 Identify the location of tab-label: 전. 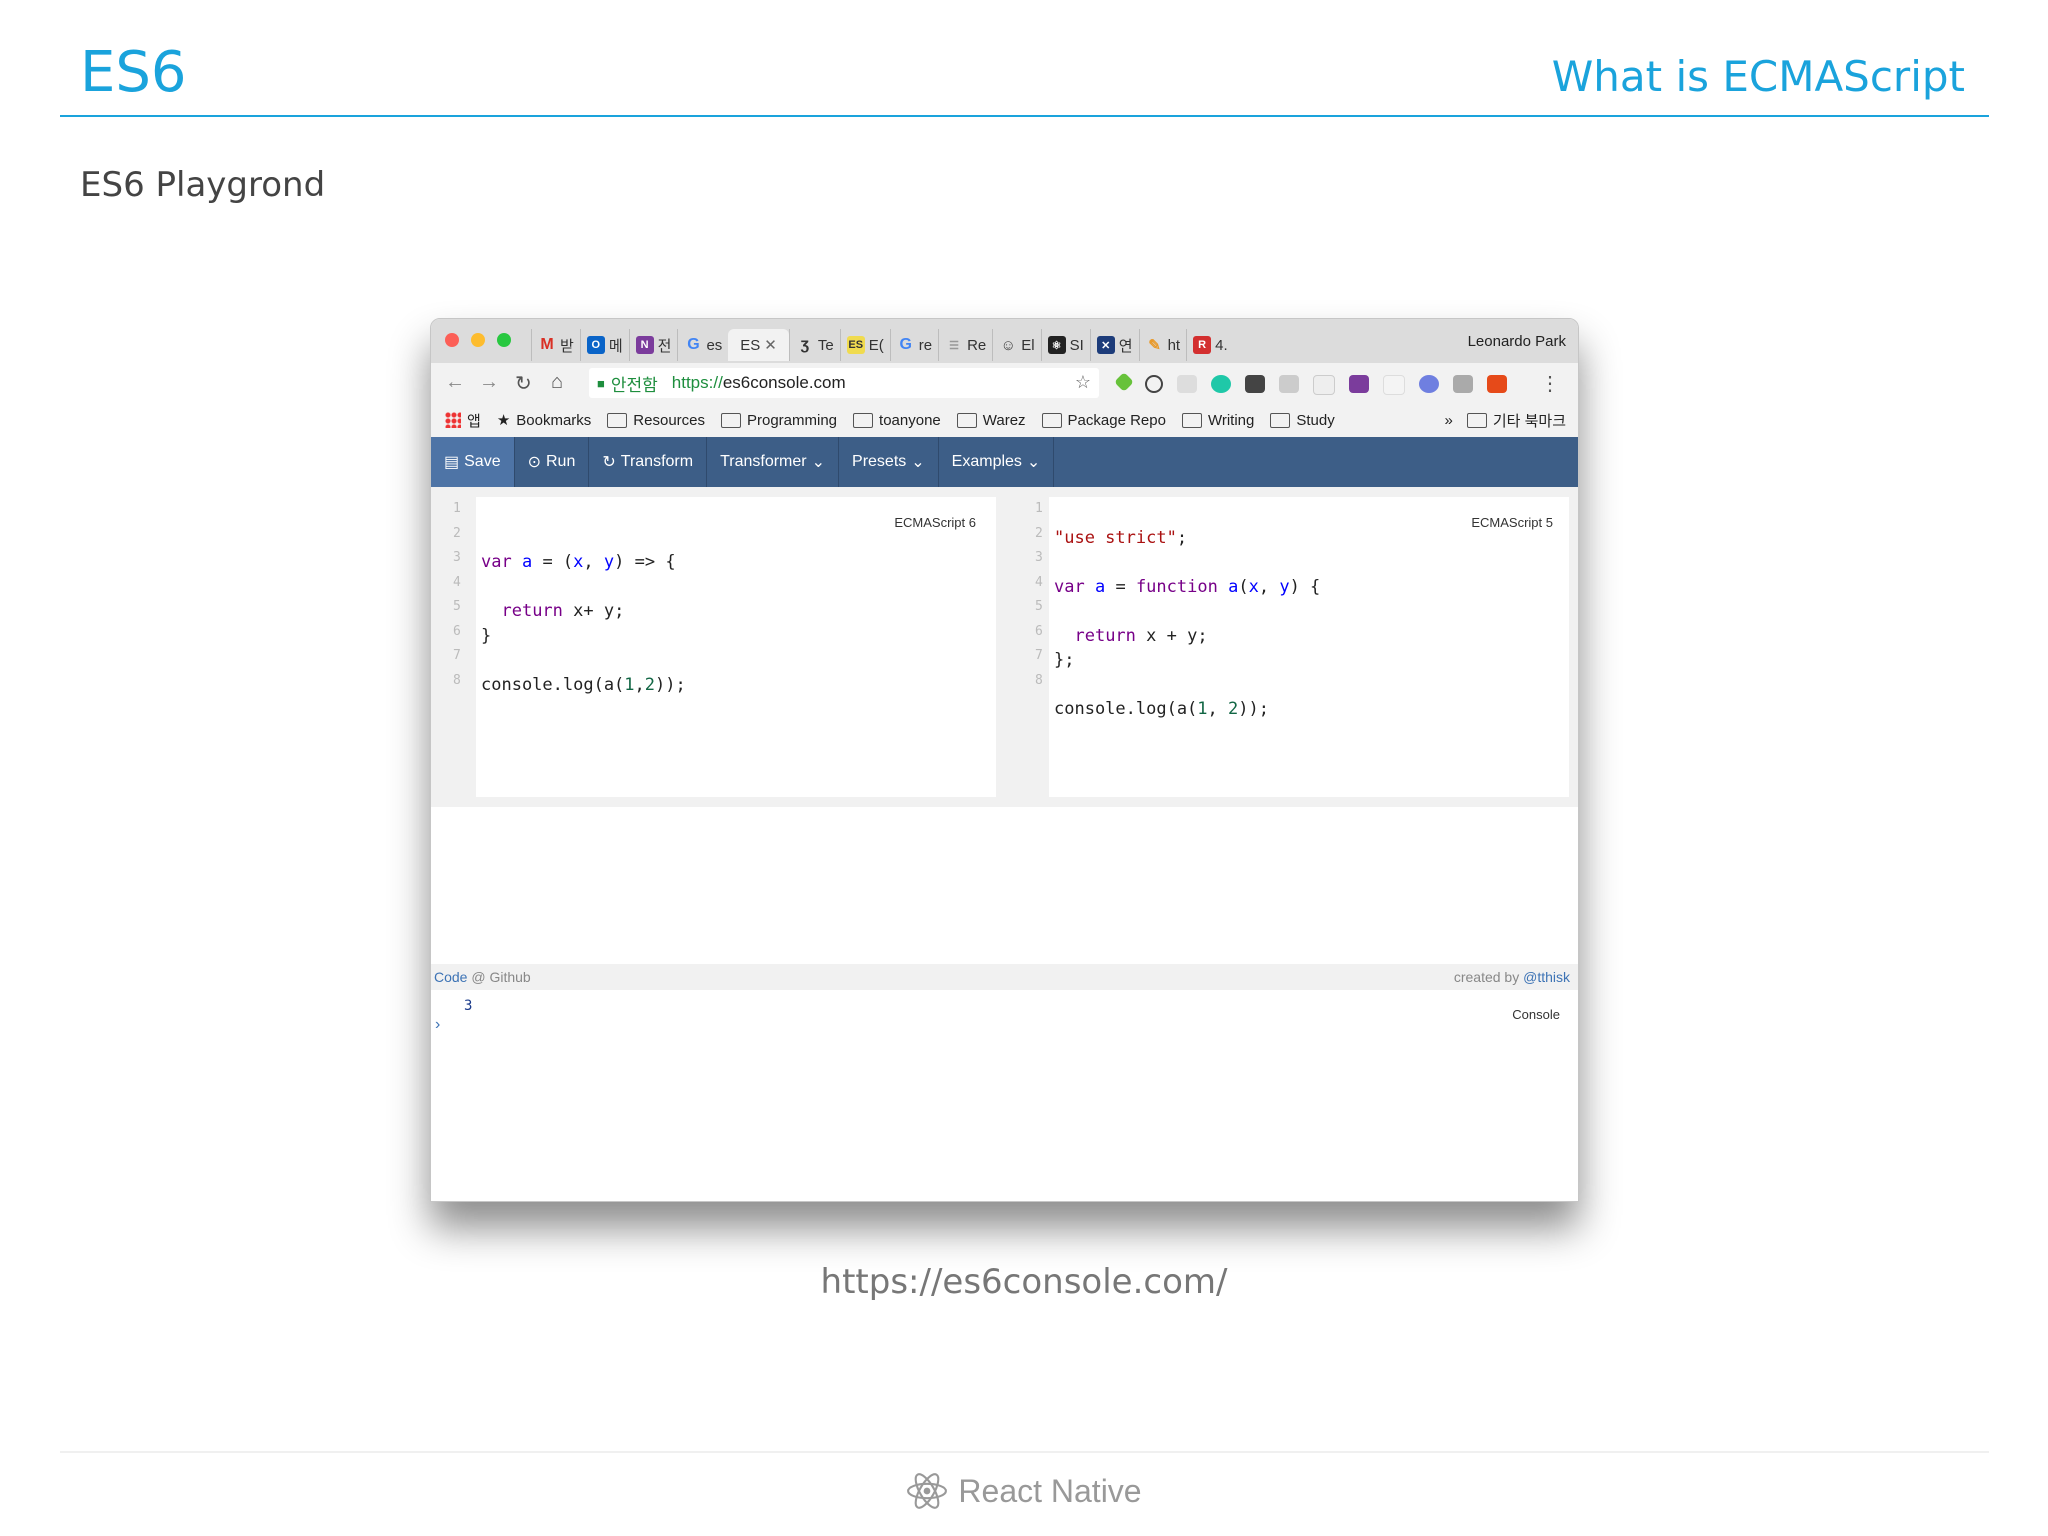
(664, 346).